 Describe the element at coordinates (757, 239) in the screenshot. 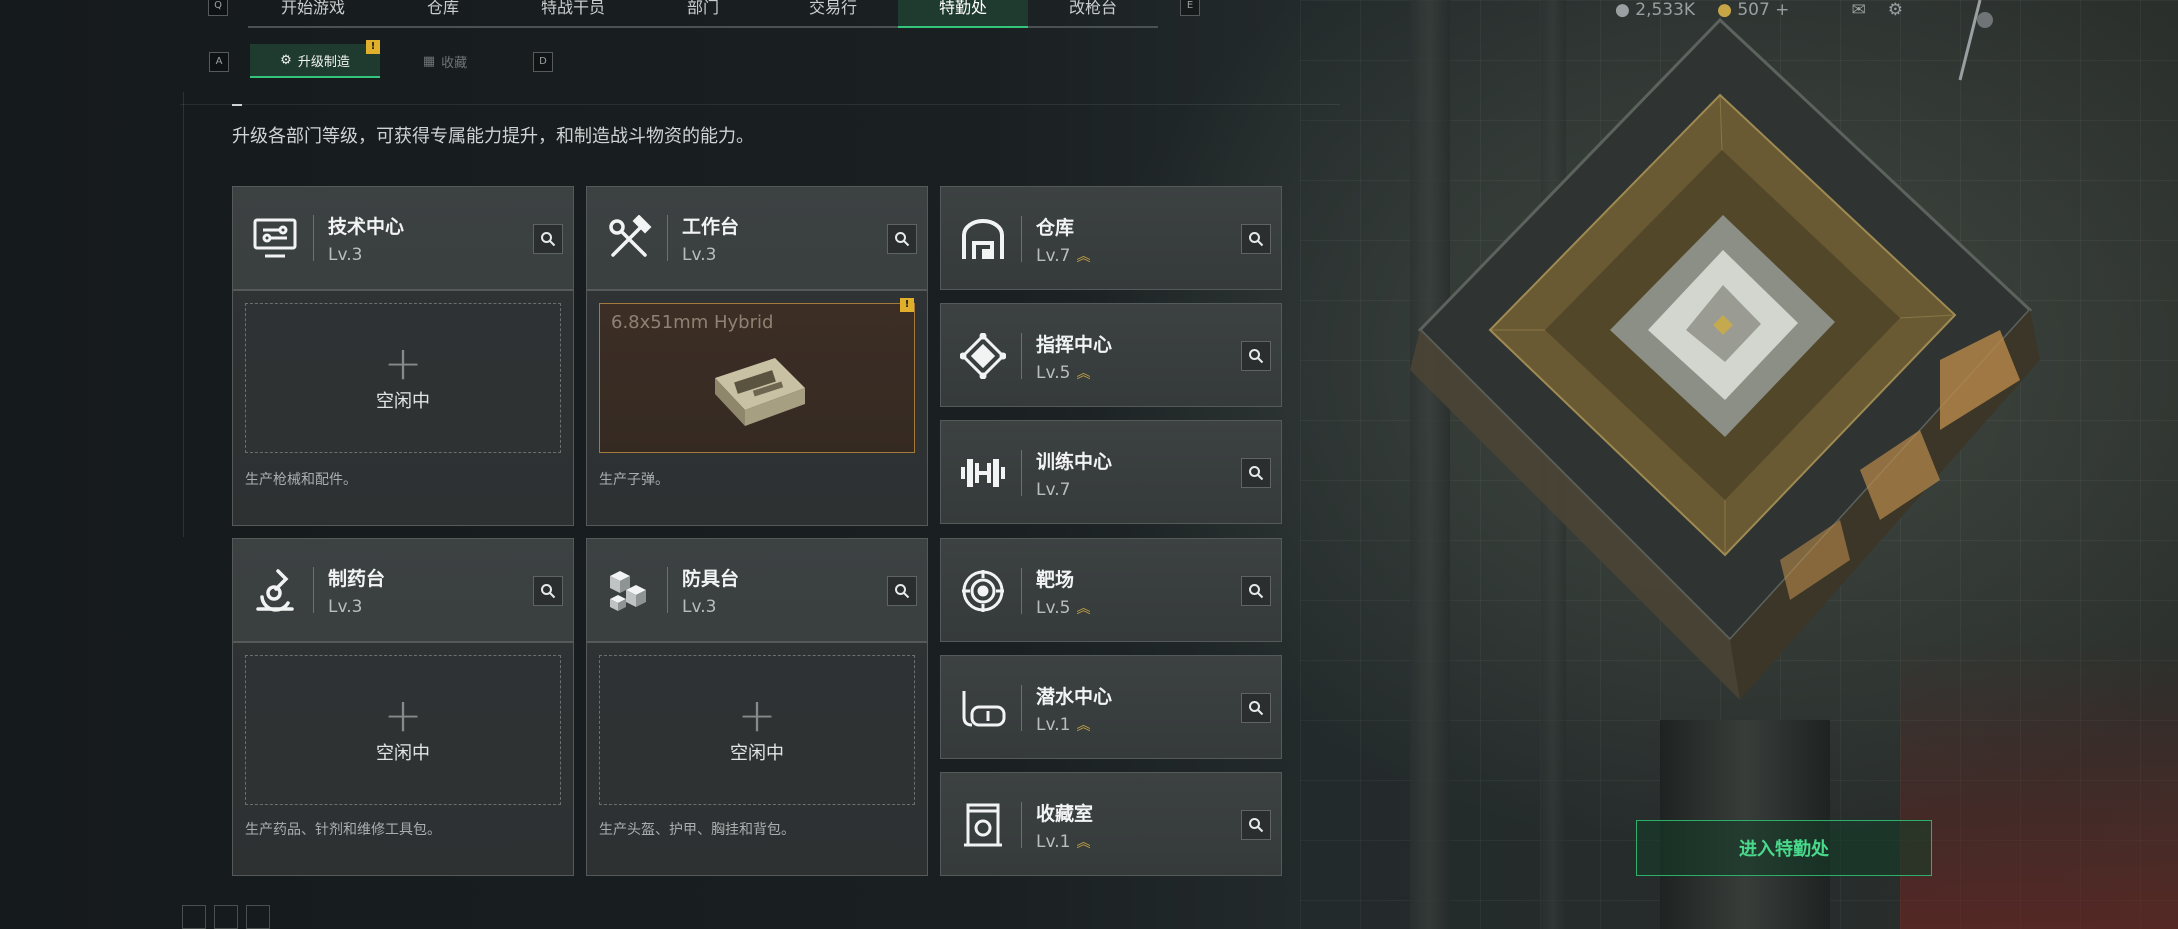

I see `card-header: 工作台 Lv.3` at that location.